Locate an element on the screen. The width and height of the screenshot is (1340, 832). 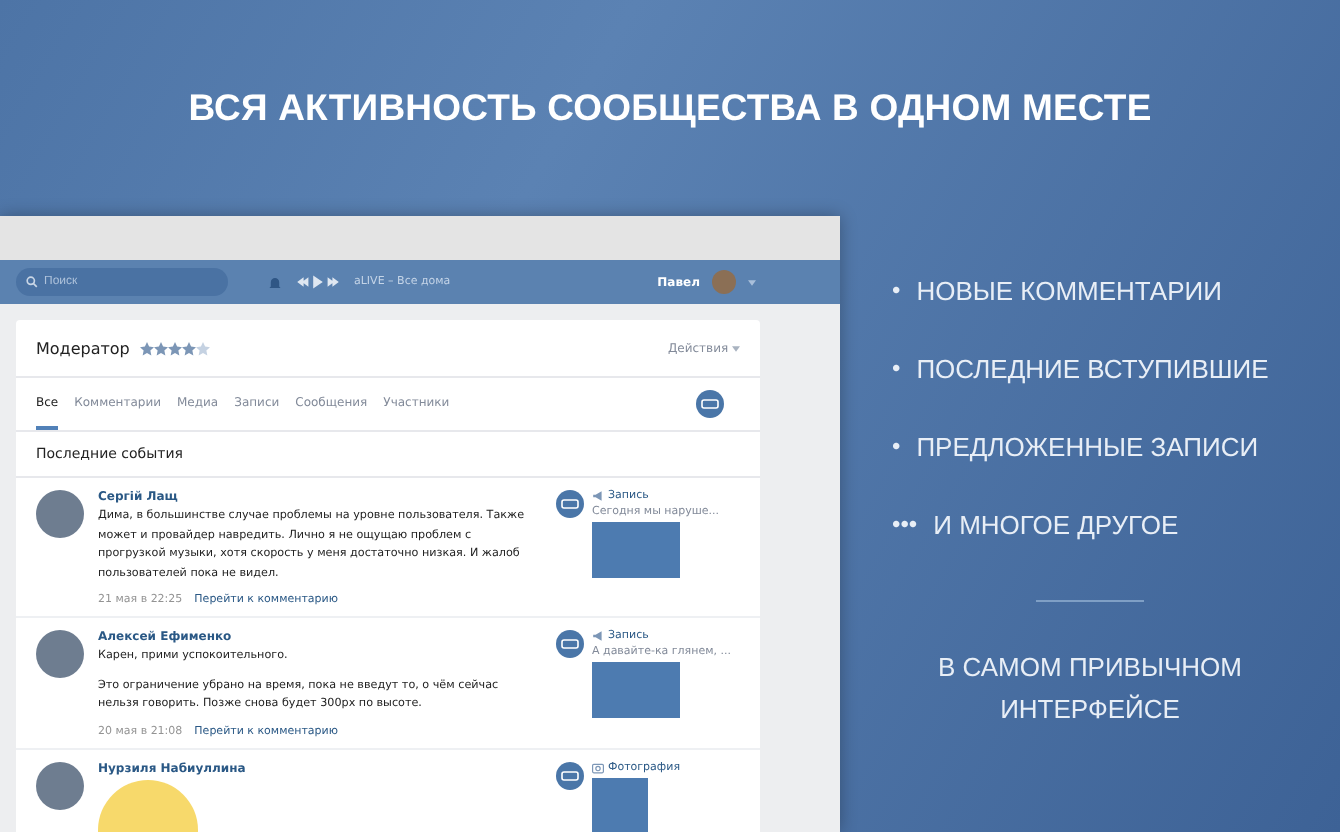
camera-icon is located at coordinates (598, 767).